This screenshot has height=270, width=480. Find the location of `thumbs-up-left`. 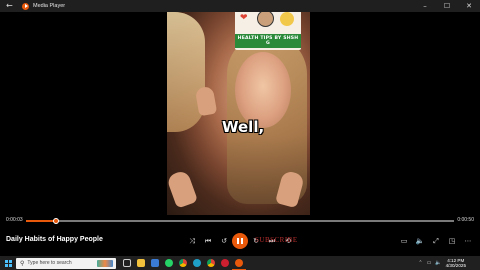

thumbs-up-left is located at coordinates (183, 189).